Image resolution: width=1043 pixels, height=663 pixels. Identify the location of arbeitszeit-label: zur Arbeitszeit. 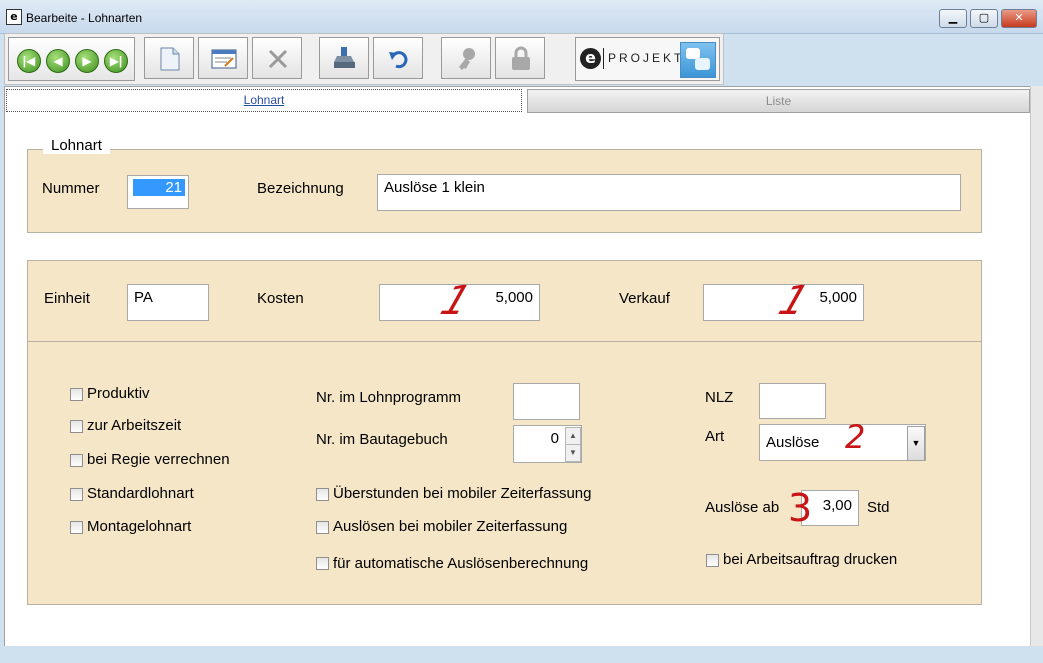
(134, 425).